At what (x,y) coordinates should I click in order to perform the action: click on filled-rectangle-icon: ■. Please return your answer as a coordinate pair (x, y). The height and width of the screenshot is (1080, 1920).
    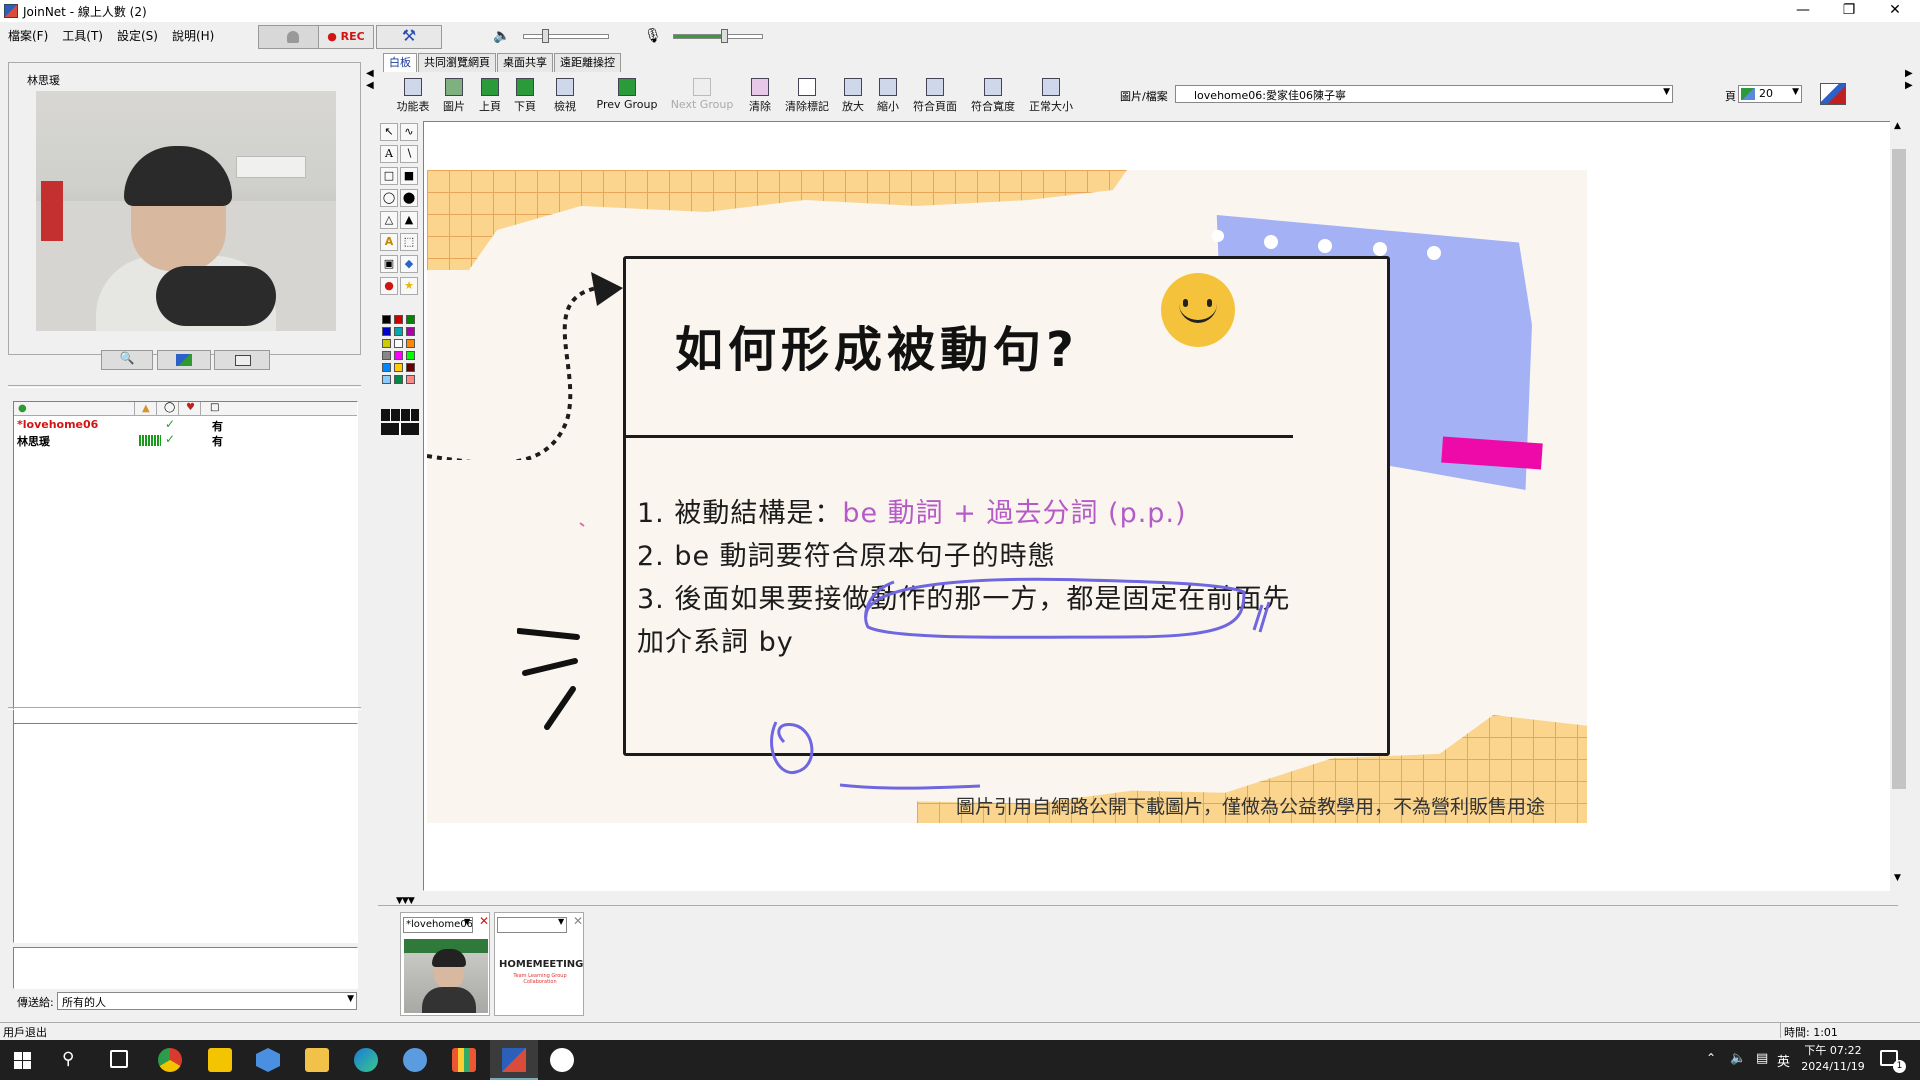
    Looking at the image, I should click on (409, 176).